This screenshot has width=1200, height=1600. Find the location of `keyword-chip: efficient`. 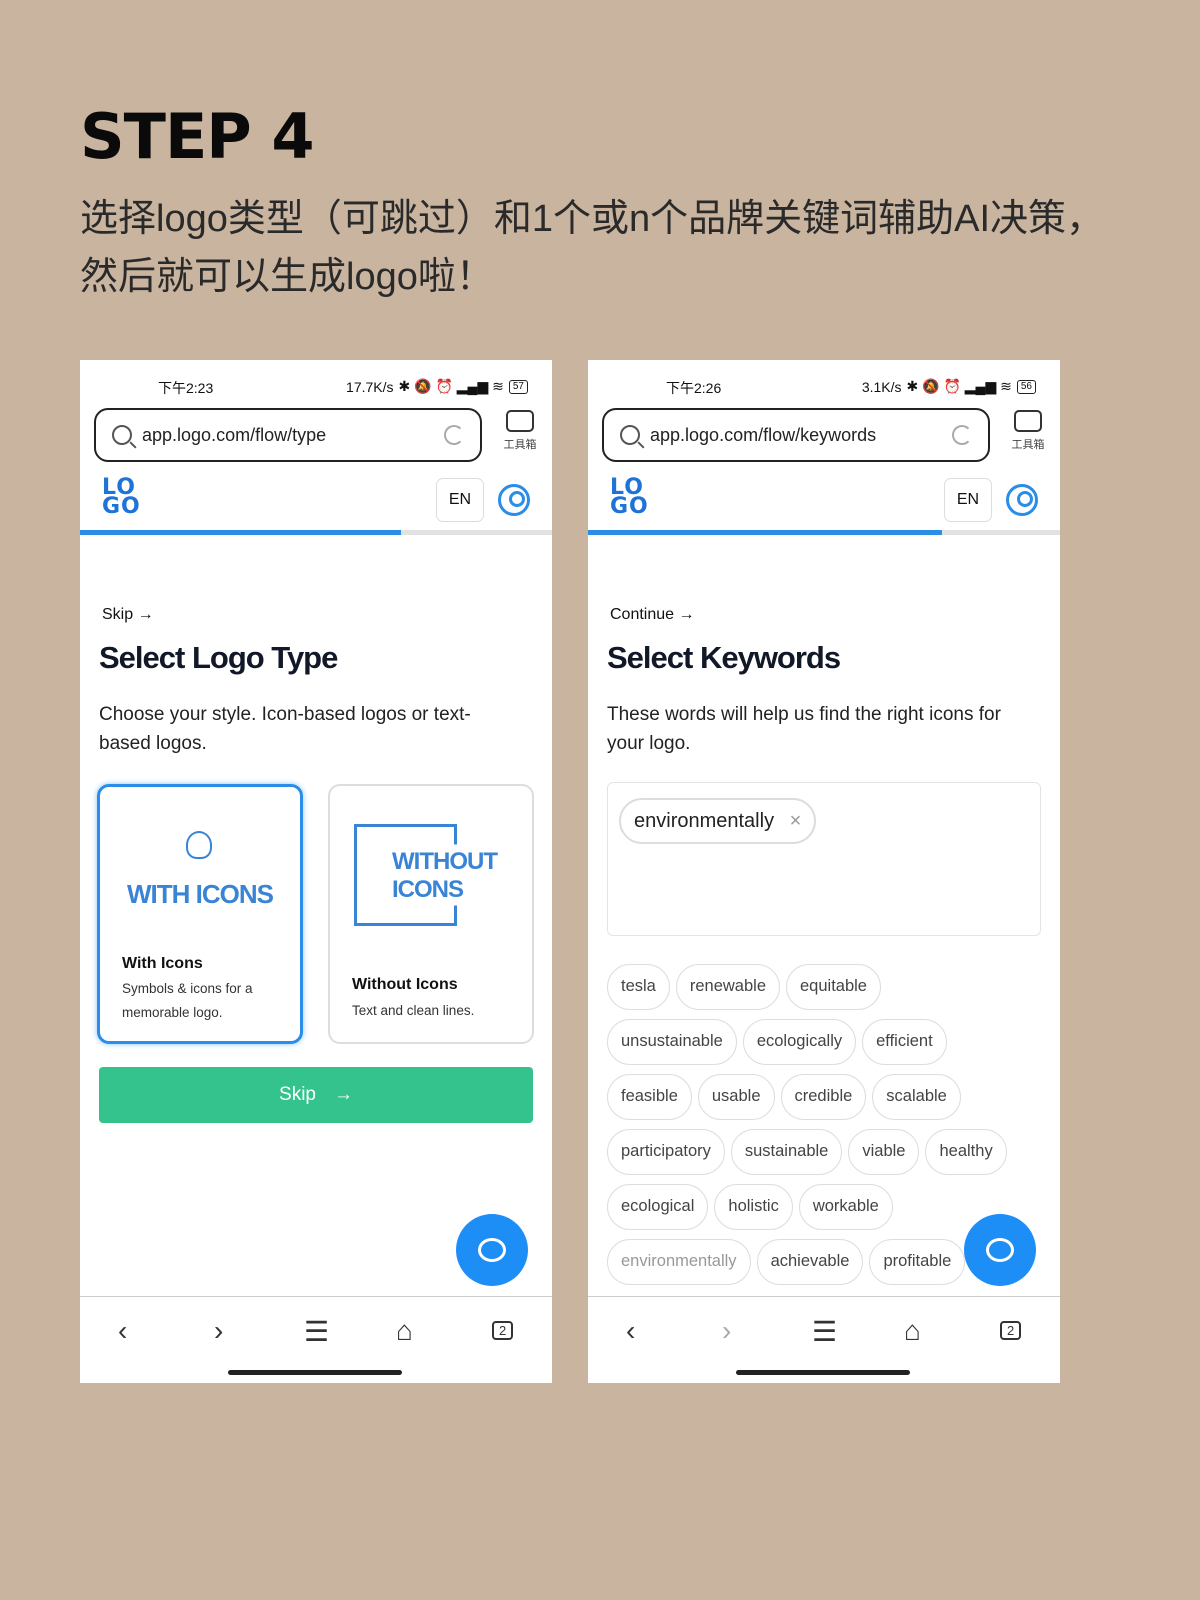

keyword-chip: efficient is located at coordinates (904, 1042).